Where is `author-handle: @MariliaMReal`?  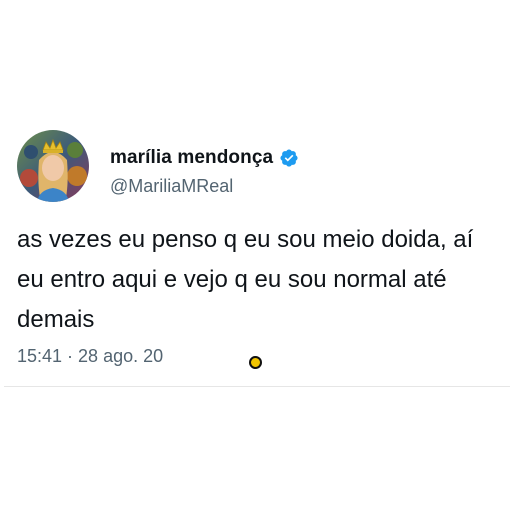
author-handle: @MariliaMReal is located at coordinates (171, 186).